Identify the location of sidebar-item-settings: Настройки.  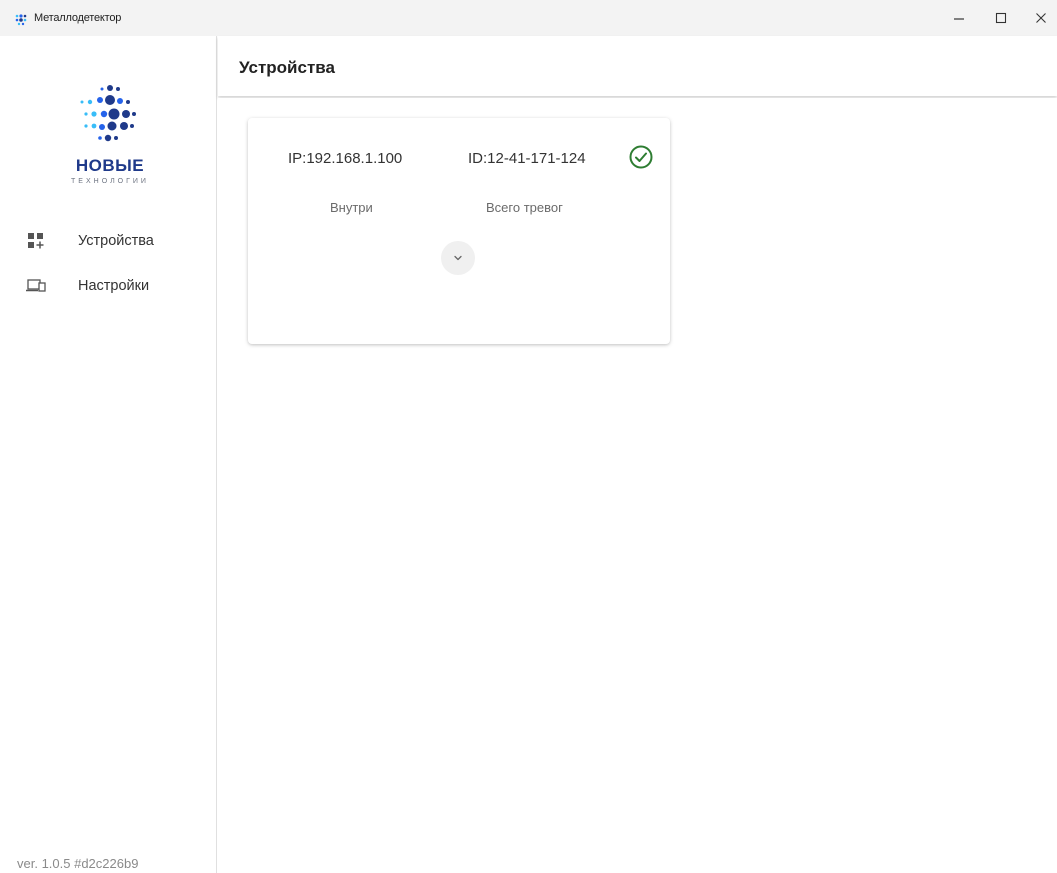
(108, 286).